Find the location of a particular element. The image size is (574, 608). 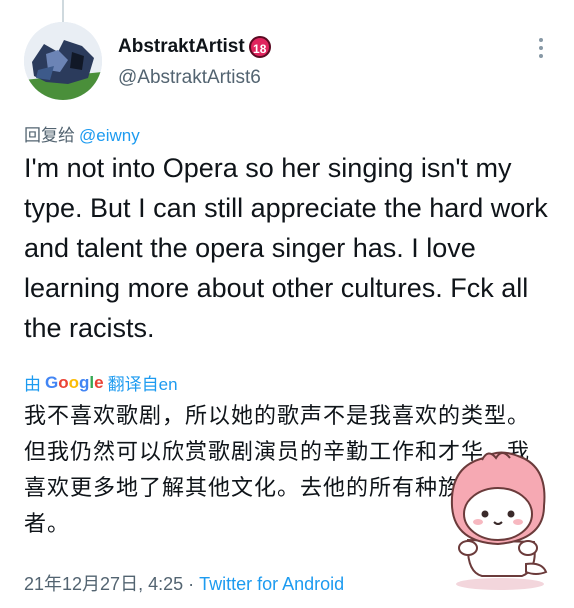

translate-prefix: 由 is located at coordinates (32, 384).